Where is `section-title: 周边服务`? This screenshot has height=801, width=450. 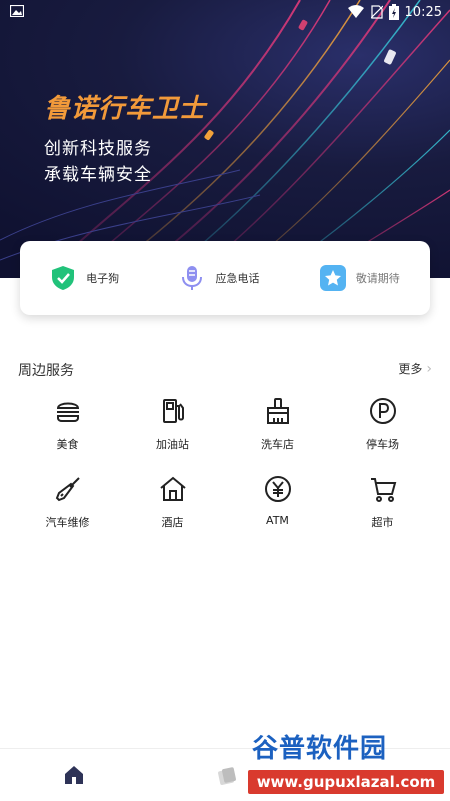 section-title: 周边服务 is located at coordinates (46, 371).